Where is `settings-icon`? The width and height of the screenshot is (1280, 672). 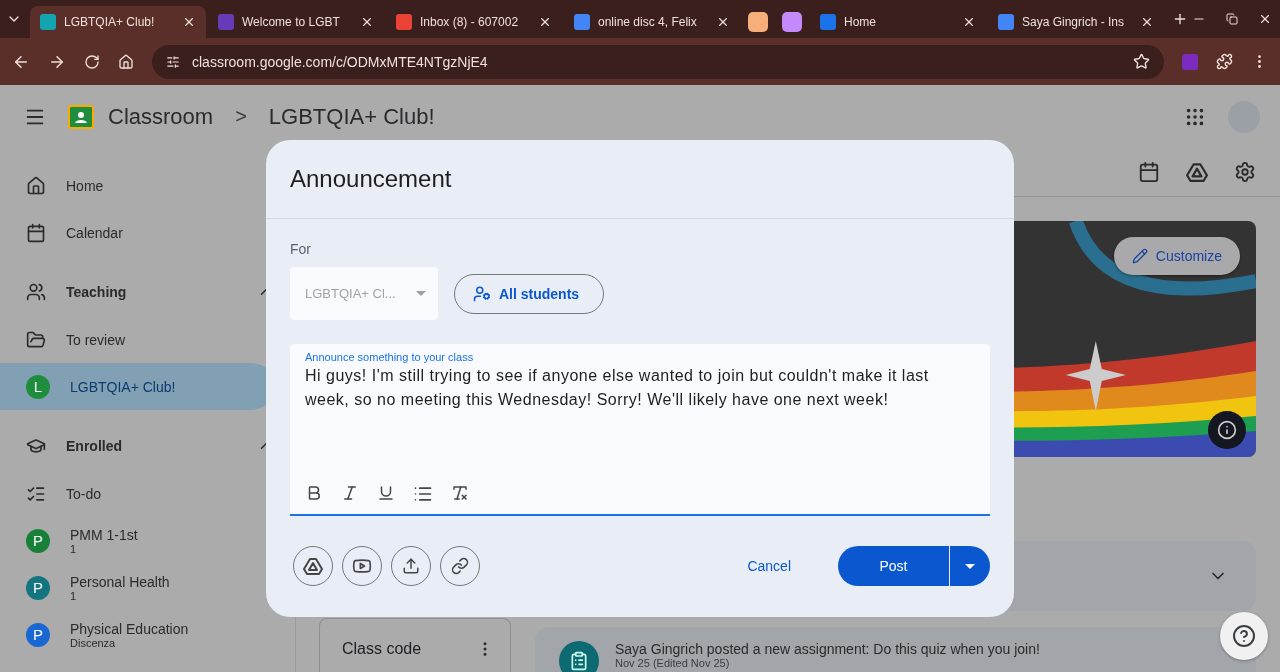 settings-icon is located at coordinates (1245, 172).